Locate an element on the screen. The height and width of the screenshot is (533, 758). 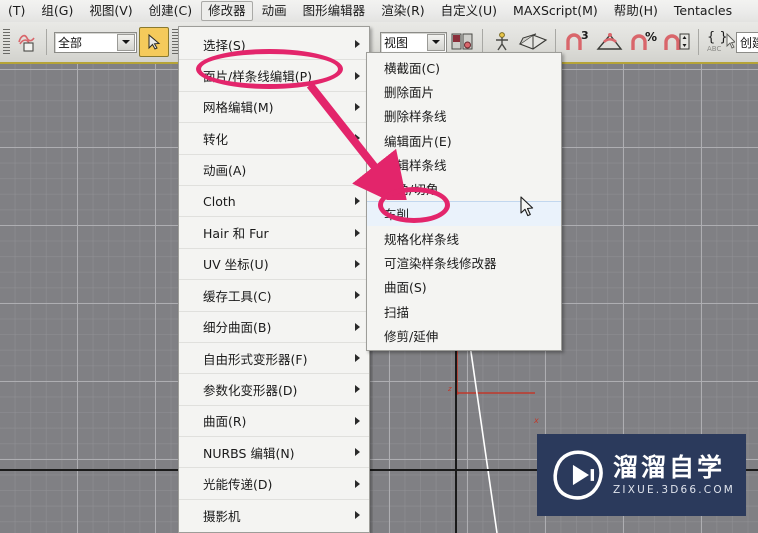
selection-filter-value: 全部 is located at coordinates (70, 42).